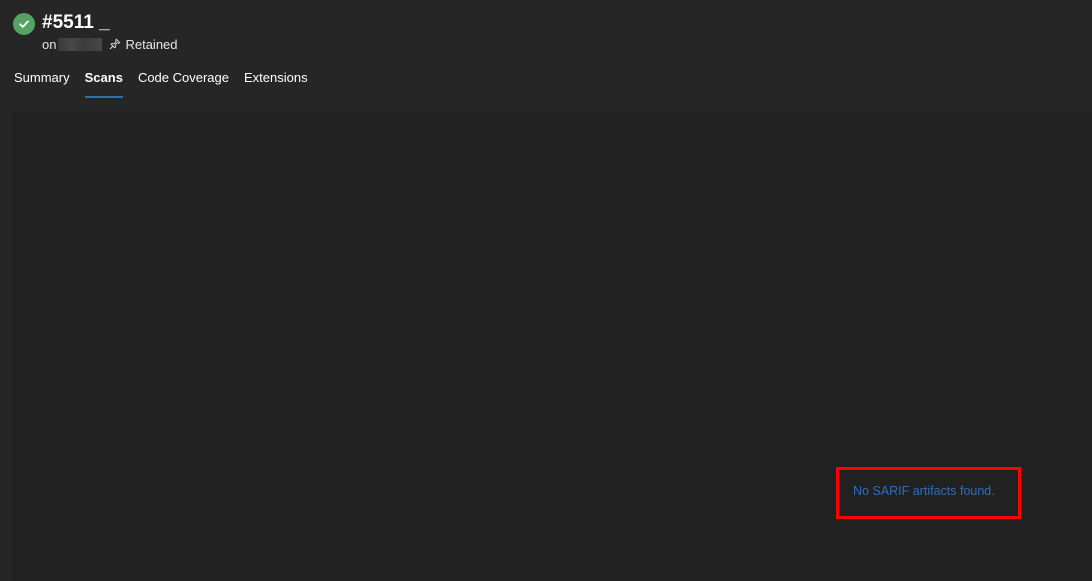  I want to click on pin-icon, so click(115, 44).